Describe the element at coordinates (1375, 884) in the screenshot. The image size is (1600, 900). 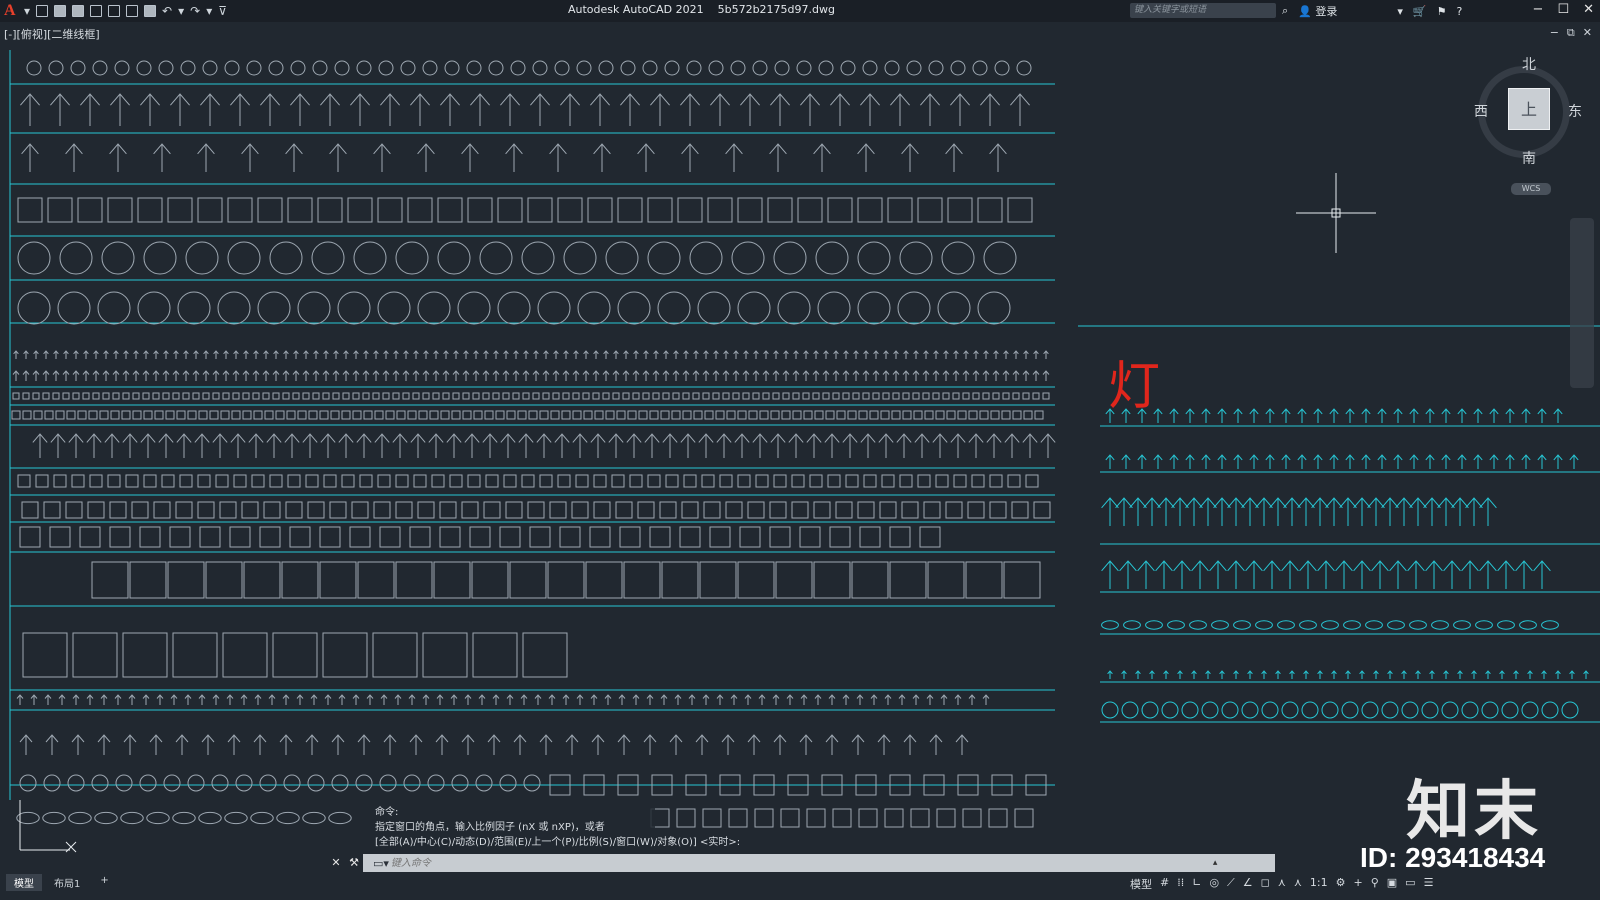
I see `isolate-objects-icon: ⚲` at that location.